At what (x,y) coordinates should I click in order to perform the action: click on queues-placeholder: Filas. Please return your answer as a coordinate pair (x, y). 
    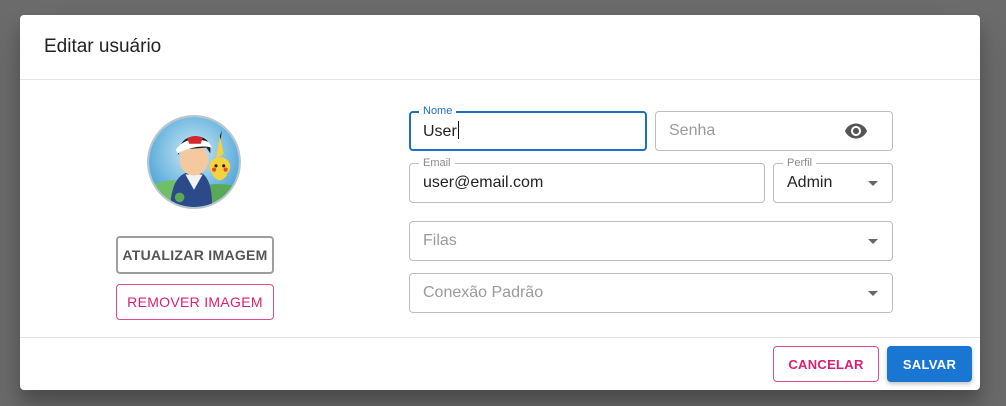
    Looking at the image, I should click on (440, 240).